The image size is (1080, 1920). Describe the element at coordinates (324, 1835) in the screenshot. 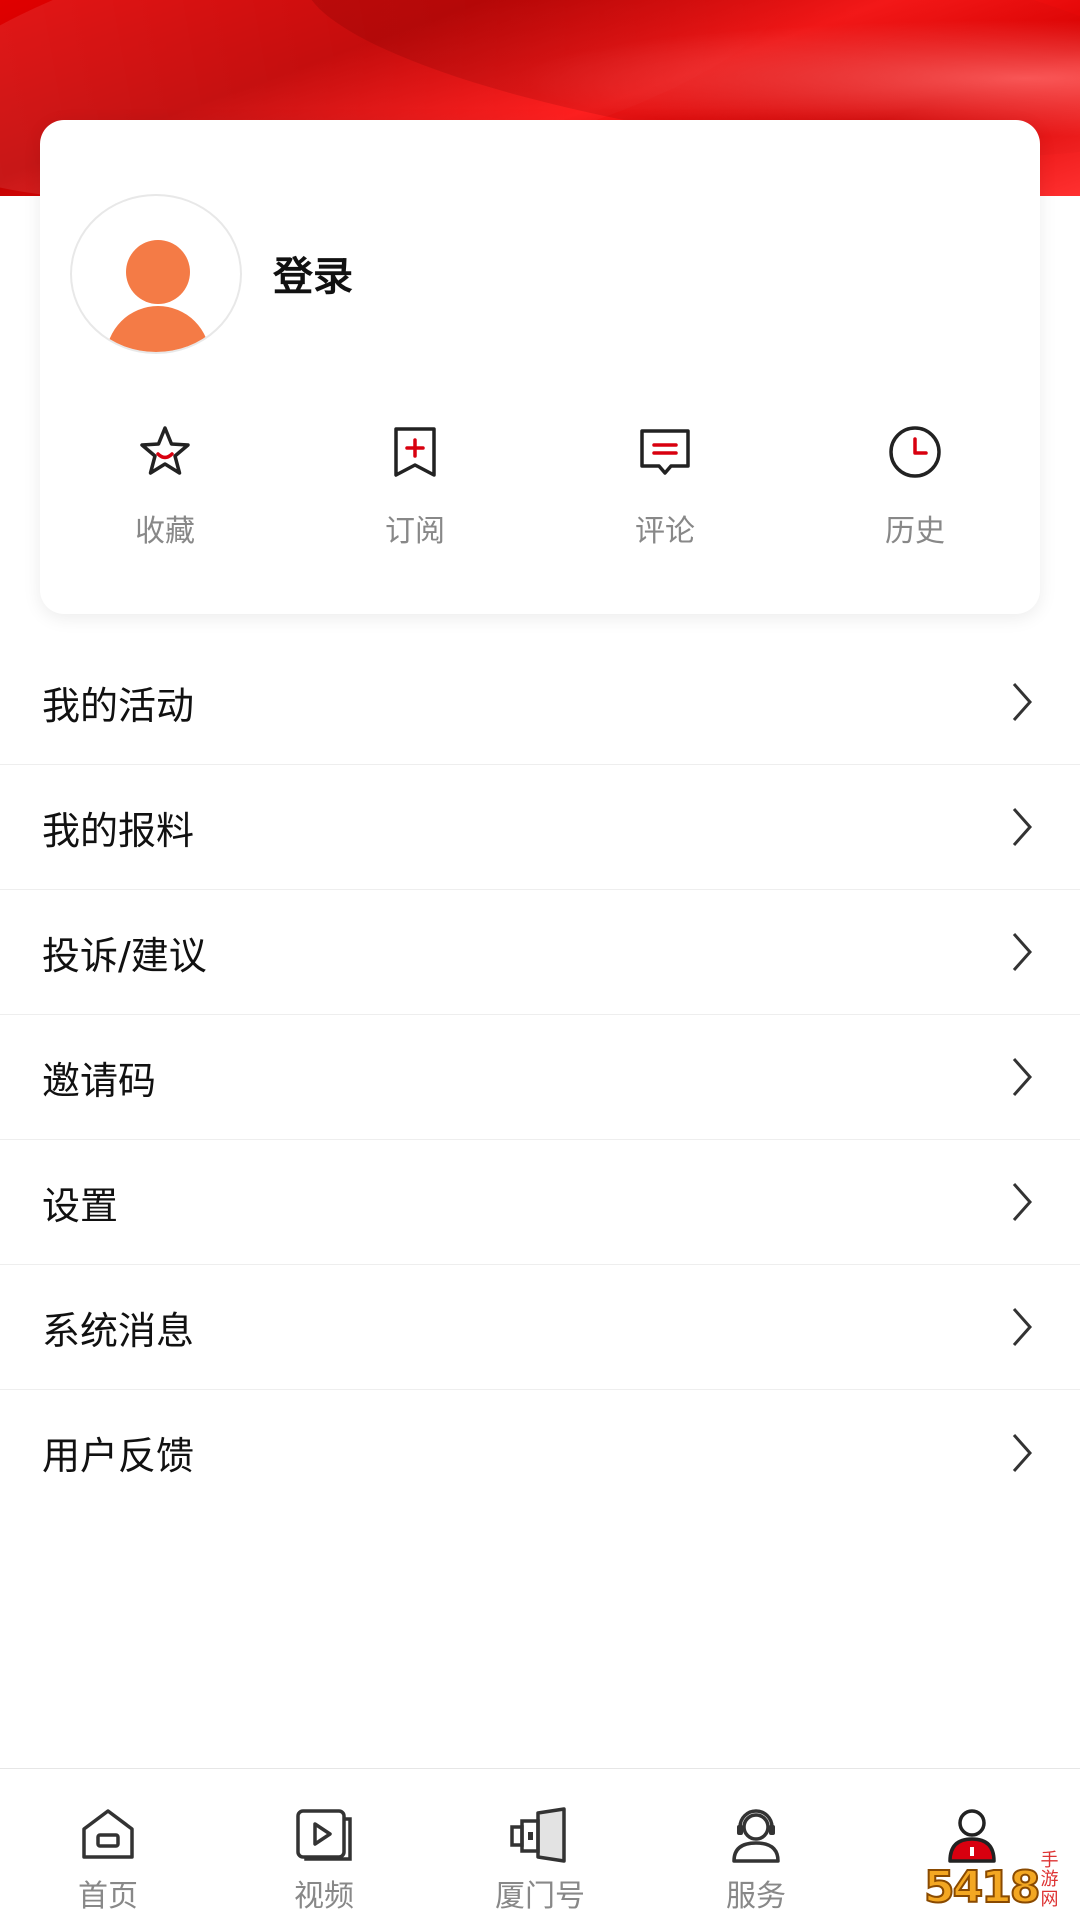

I see `video-icon` at that location.